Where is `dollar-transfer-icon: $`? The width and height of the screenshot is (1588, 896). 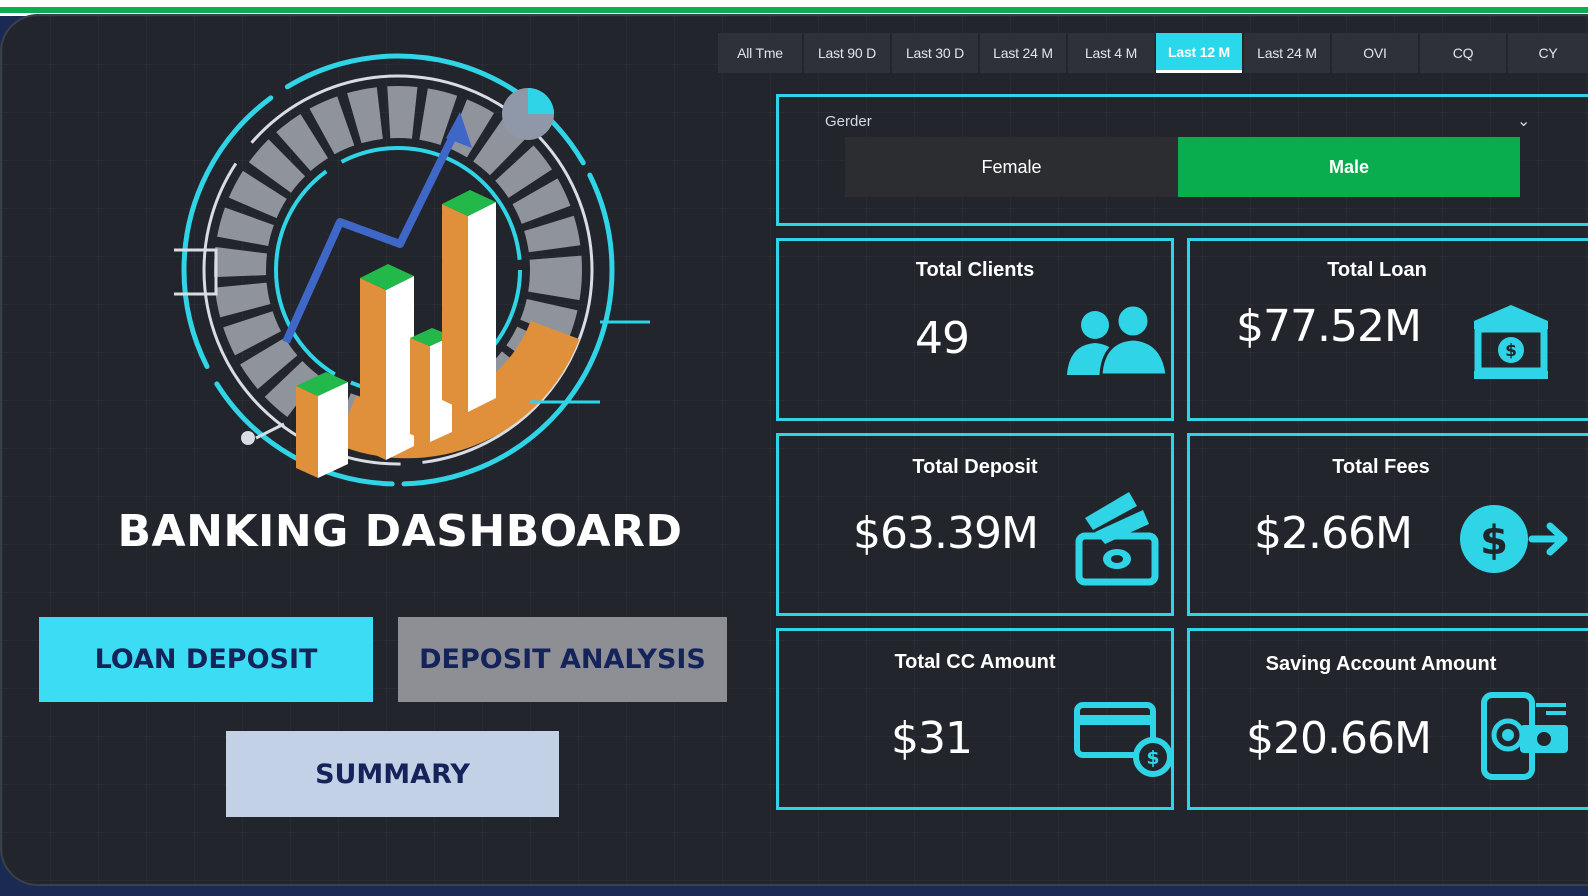 dollar-transfer-icon: $ is located at coordinates (1514, 539).